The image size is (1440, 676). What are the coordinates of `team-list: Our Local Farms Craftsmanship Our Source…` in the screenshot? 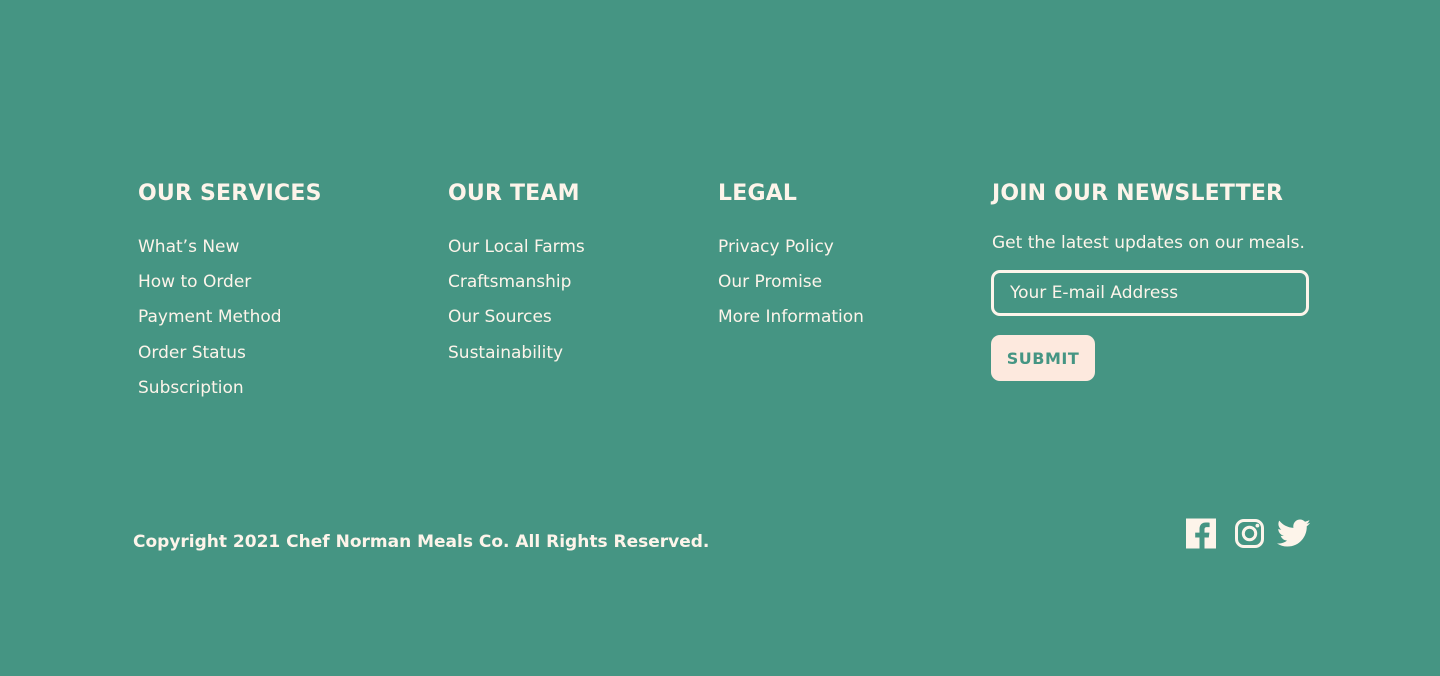 It's located at (516, 300).